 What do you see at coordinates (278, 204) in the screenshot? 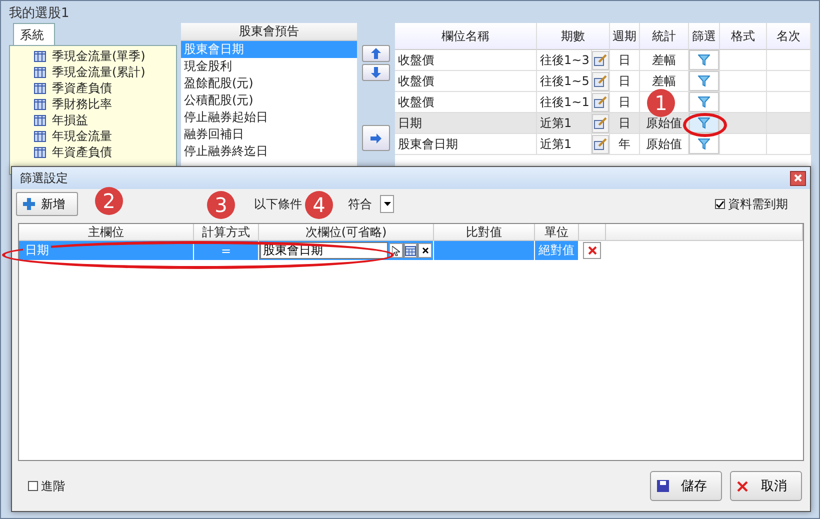
I see `condition-label: 以下條件` at bounding box center [278, 204].